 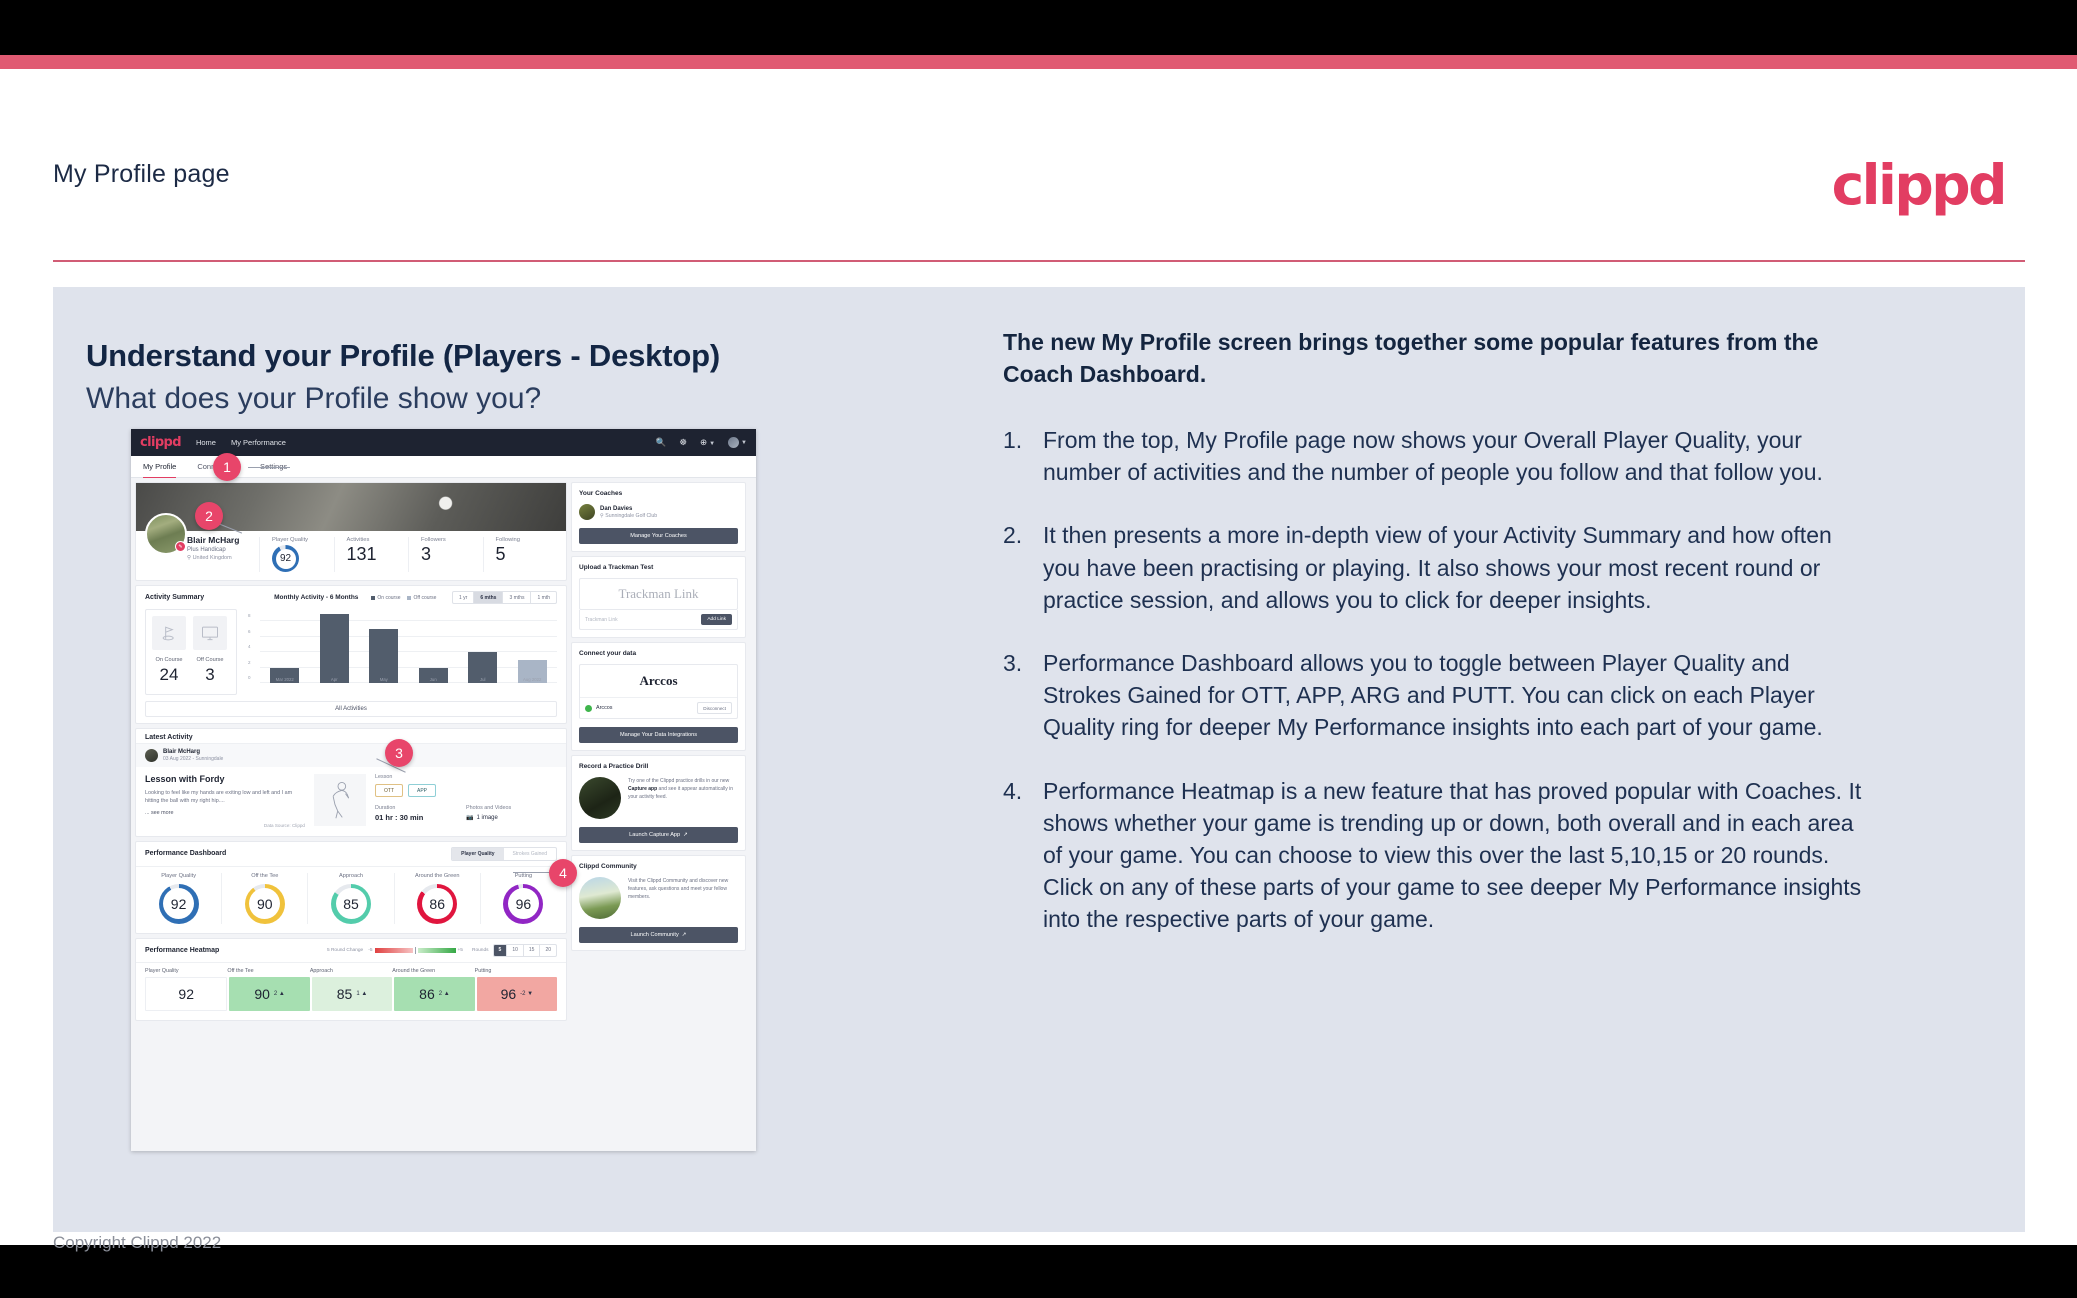 I want to click on heading-sub: What does your Profile show you?, so click(x=314, y=398).